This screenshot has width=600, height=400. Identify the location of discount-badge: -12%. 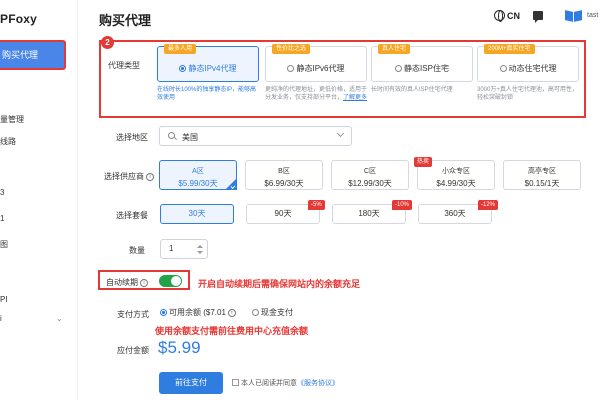
(488, 205).